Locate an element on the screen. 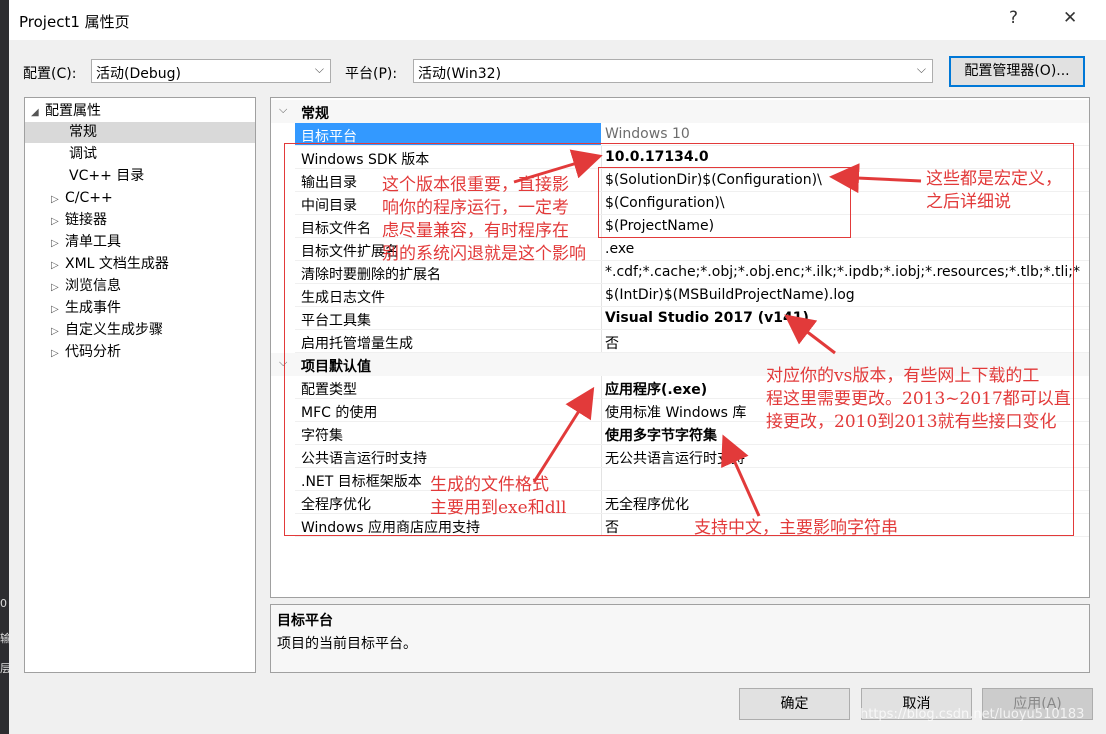 This screenshot has height=734, width=1106. annotation-line: 之后详细说 is located at coordinates (968, 202).